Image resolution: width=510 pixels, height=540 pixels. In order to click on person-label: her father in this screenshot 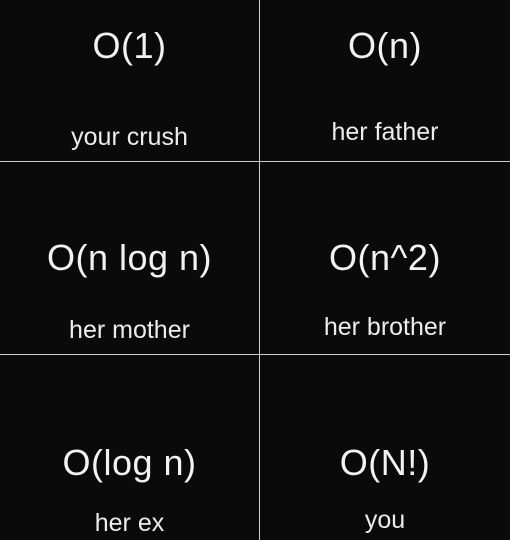, I will do `click(385, 132)`.